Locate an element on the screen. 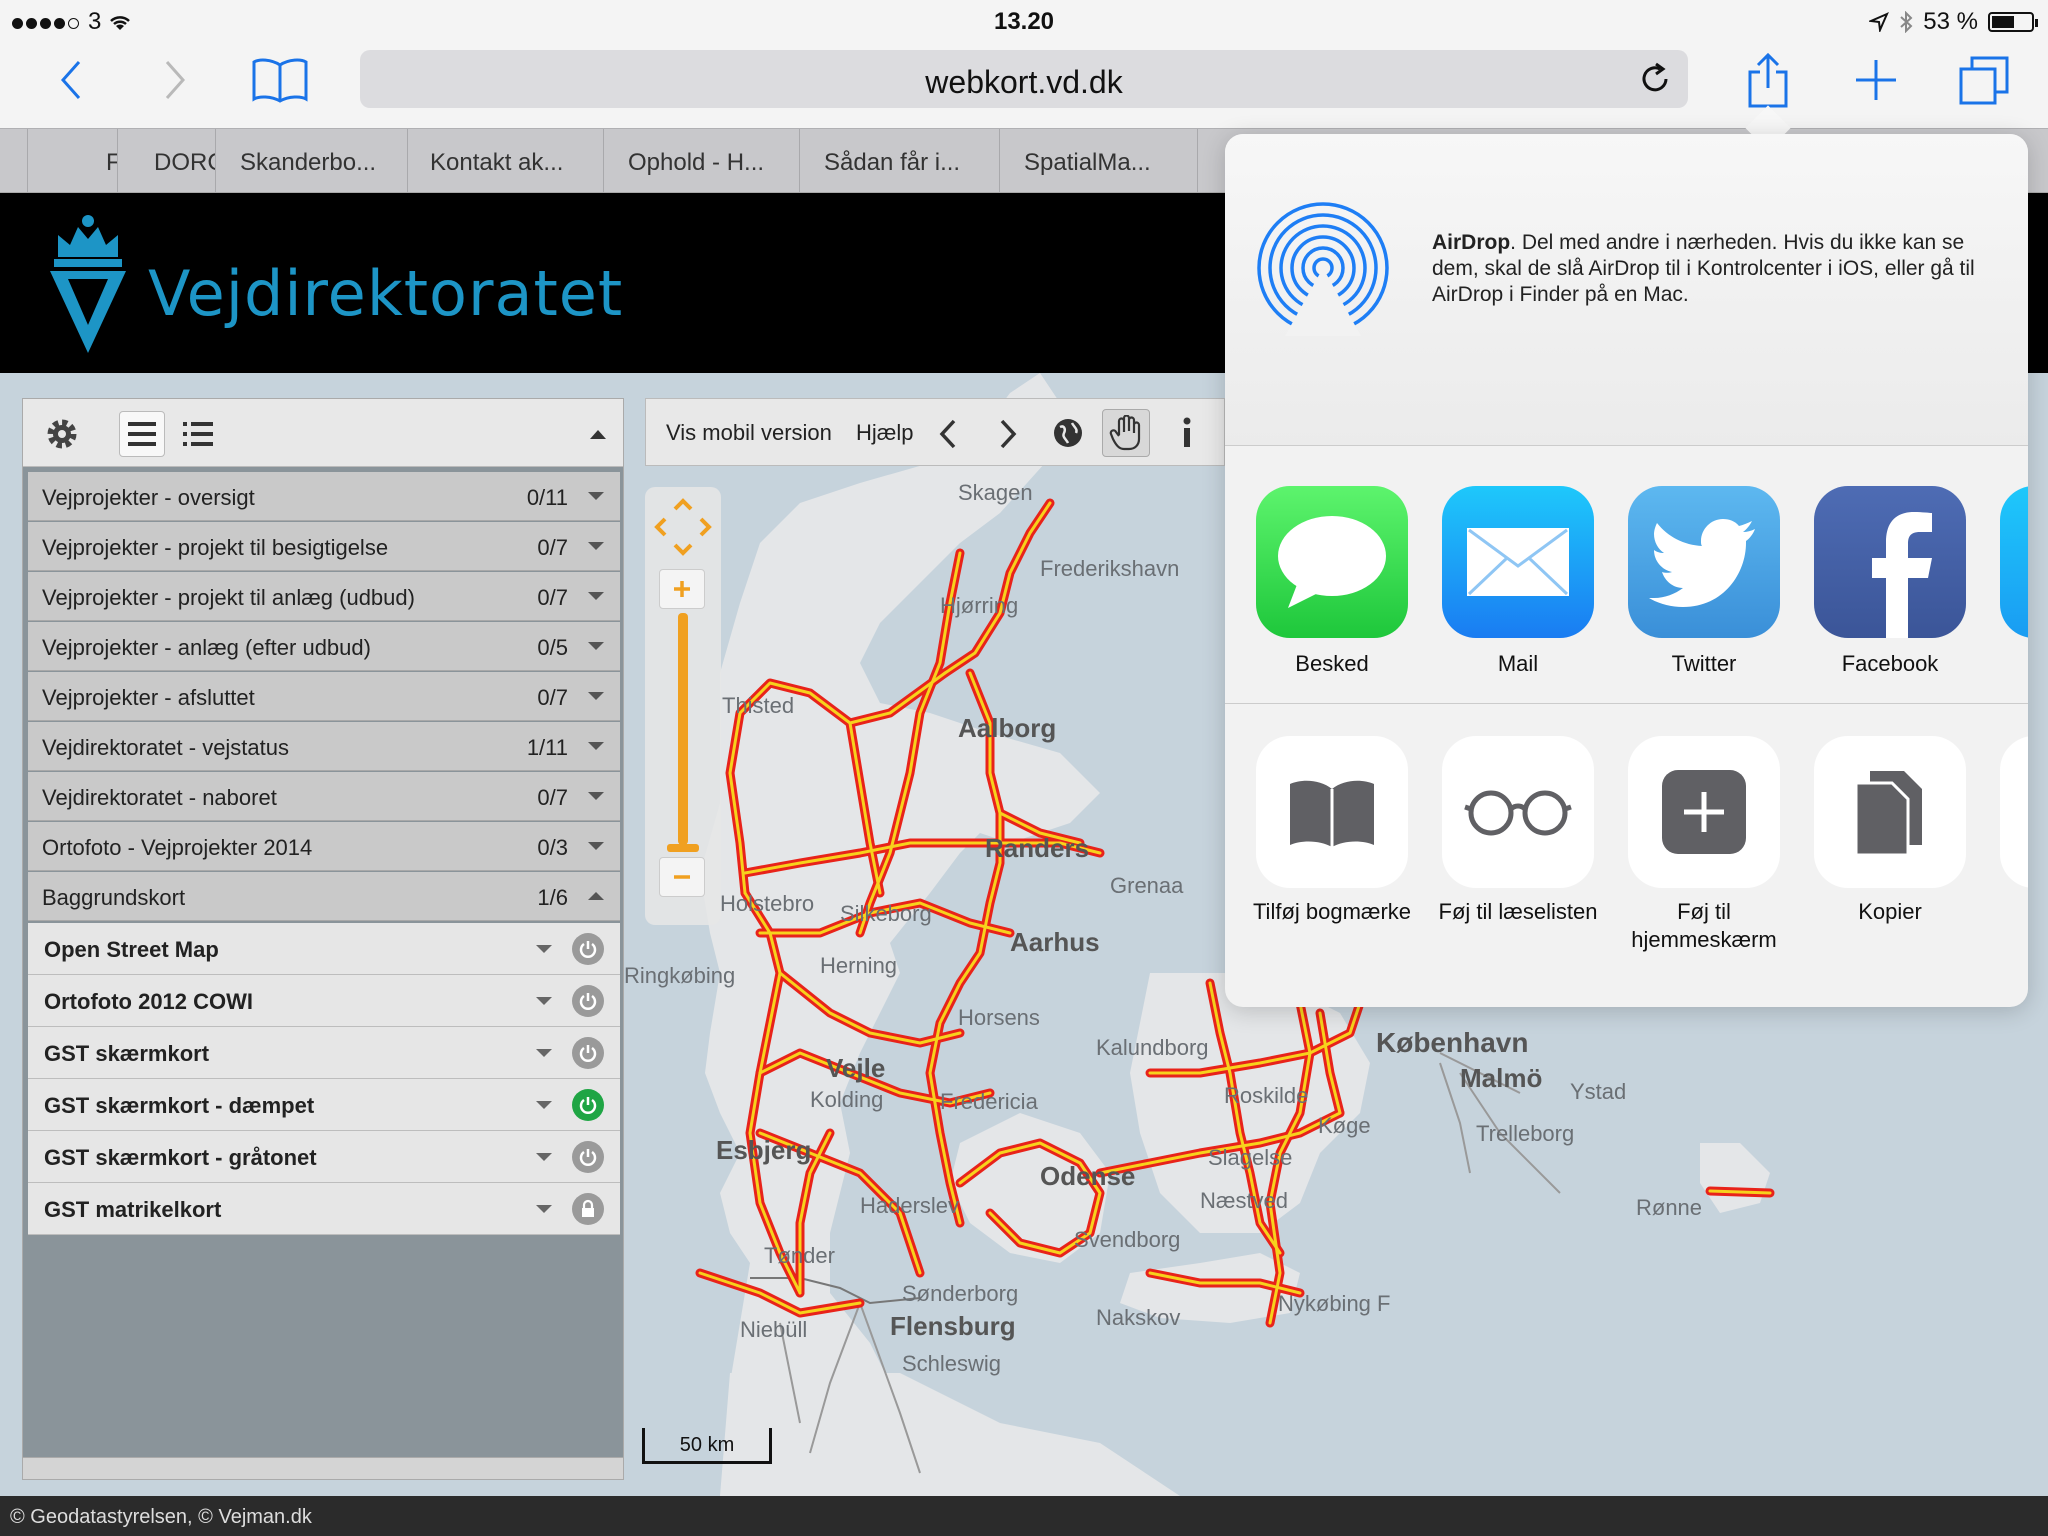 The width and height of the screenshot is (2048, 1536). pan-arrows-icon is located at coordinates (683, 527).